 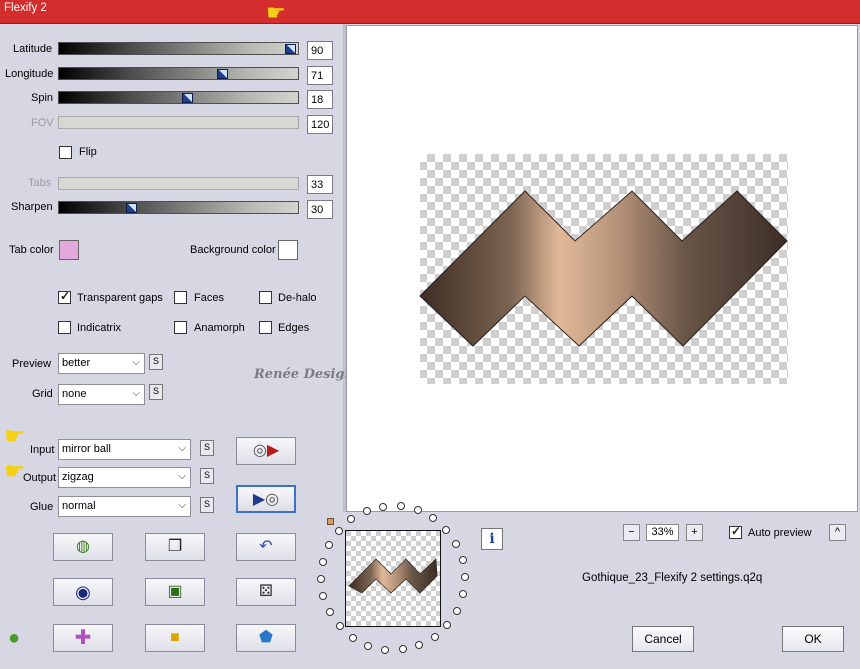 What do you see at coordinates (735, 531) in the screenshot?
I see `auto-preview-checkbox` at bounding box center [735, 531].